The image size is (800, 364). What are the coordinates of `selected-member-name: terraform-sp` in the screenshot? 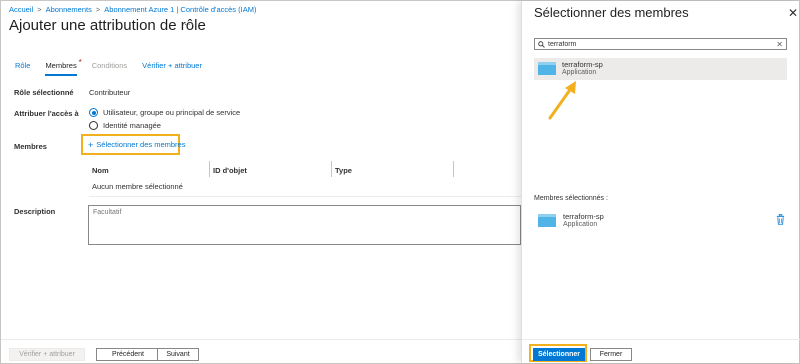 It's located at (583, 216).